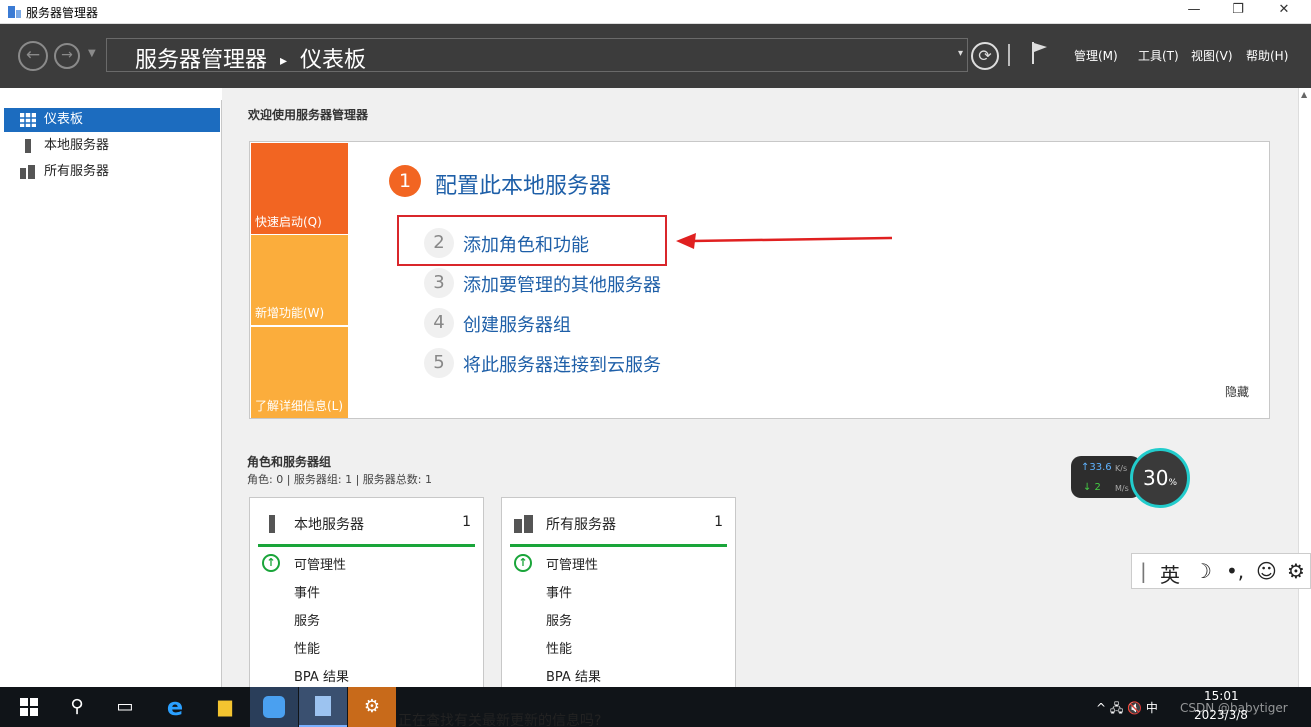 Image resolution: width=1311 pixels, height=727 pixels. I want to click on ime-toolbar: | 英 ☽ •, ☺ ⚙, so click(1221, 571).